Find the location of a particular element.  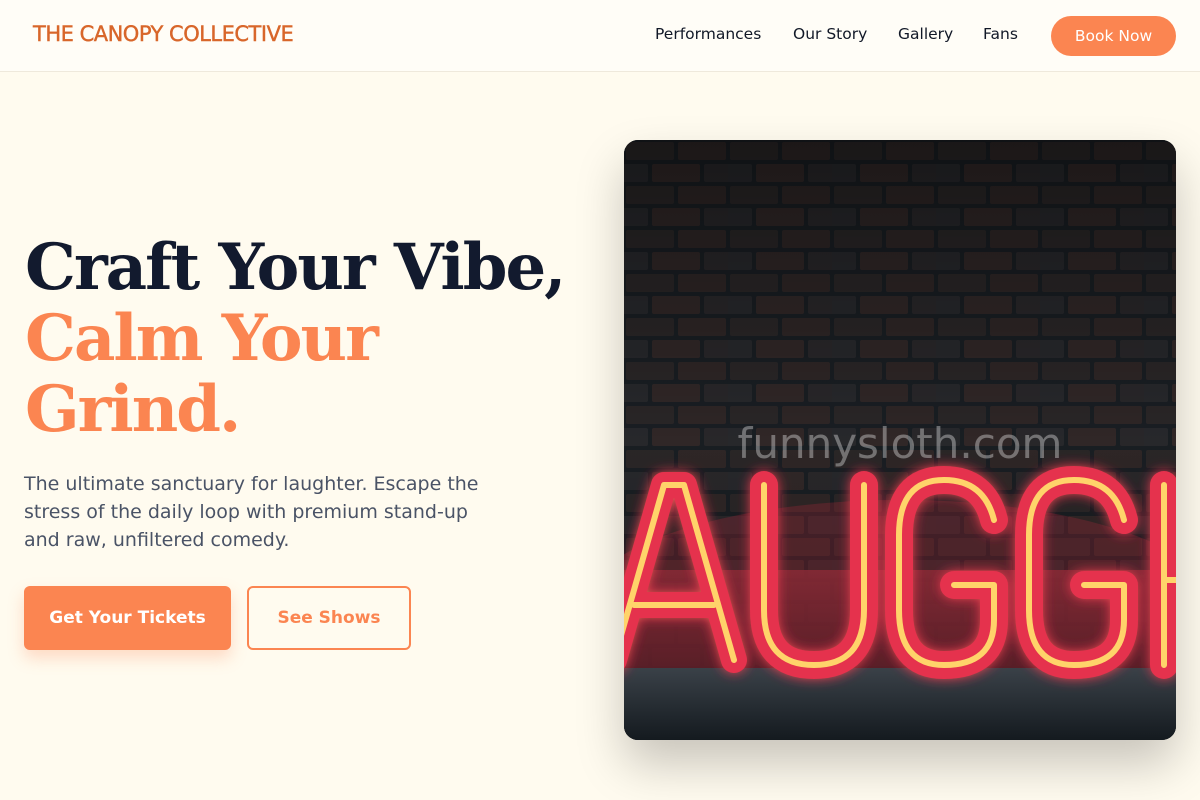

book-now-button: Book Now is located at coordinates (1113, 36).